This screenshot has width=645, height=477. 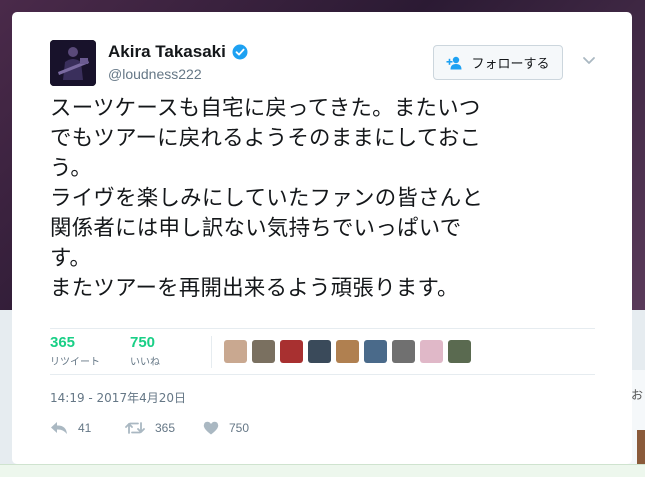 I want to click on tweet-line: スーツケースも自宅に戻ってきた。またいつ, so click(x=265, y=108).